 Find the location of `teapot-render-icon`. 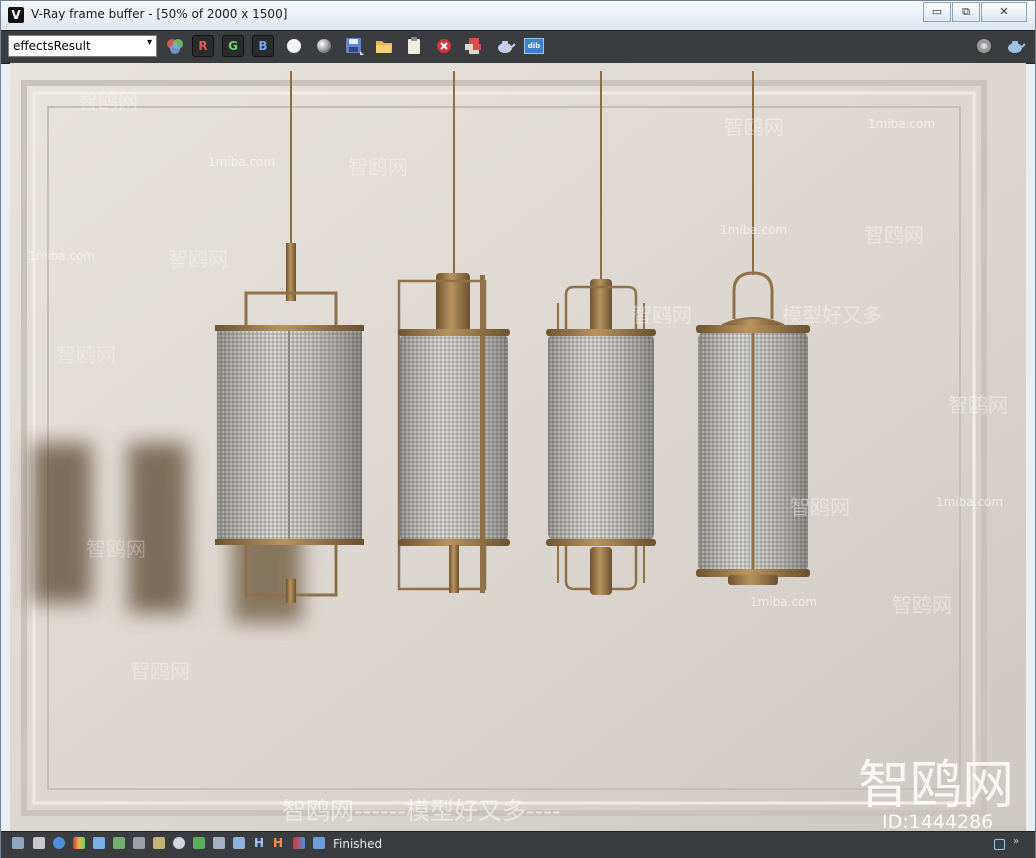

teapot-render-icon is located at coordinates (505, 46).